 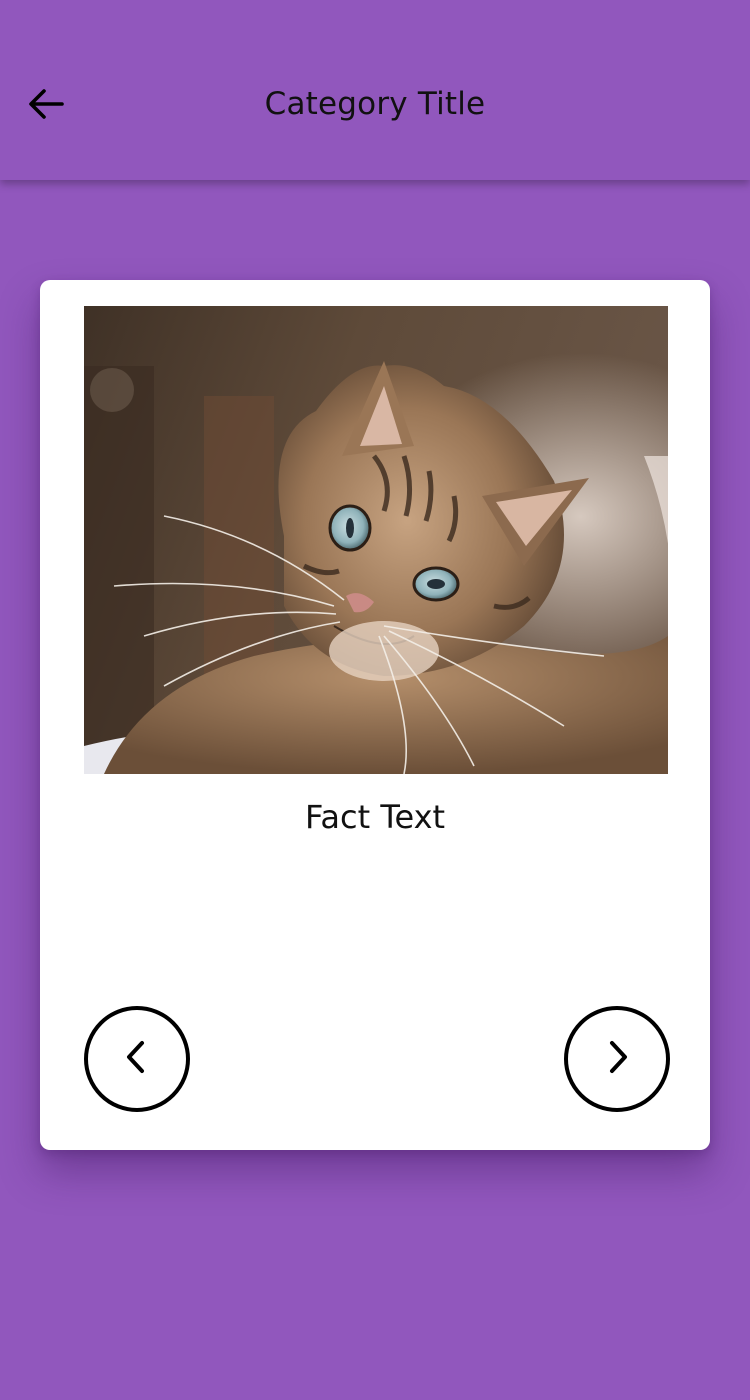 I want to click on previous-fact-button, so click(x=137, y=1059).